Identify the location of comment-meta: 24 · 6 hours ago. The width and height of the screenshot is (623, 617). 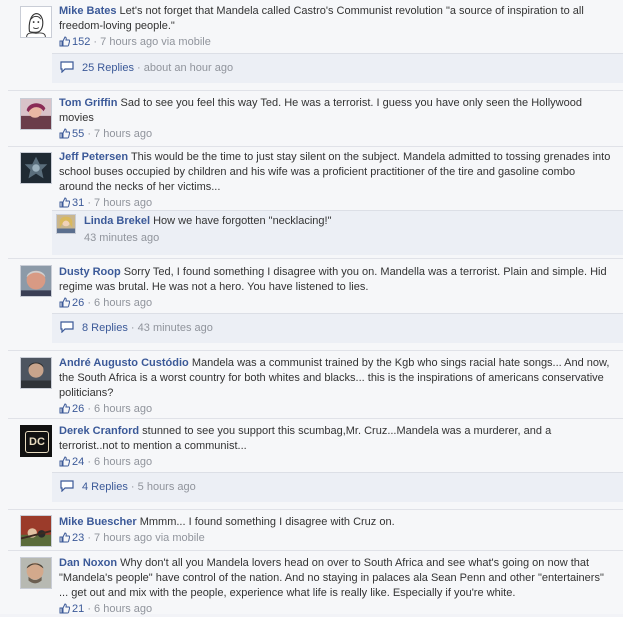
(335, 462).